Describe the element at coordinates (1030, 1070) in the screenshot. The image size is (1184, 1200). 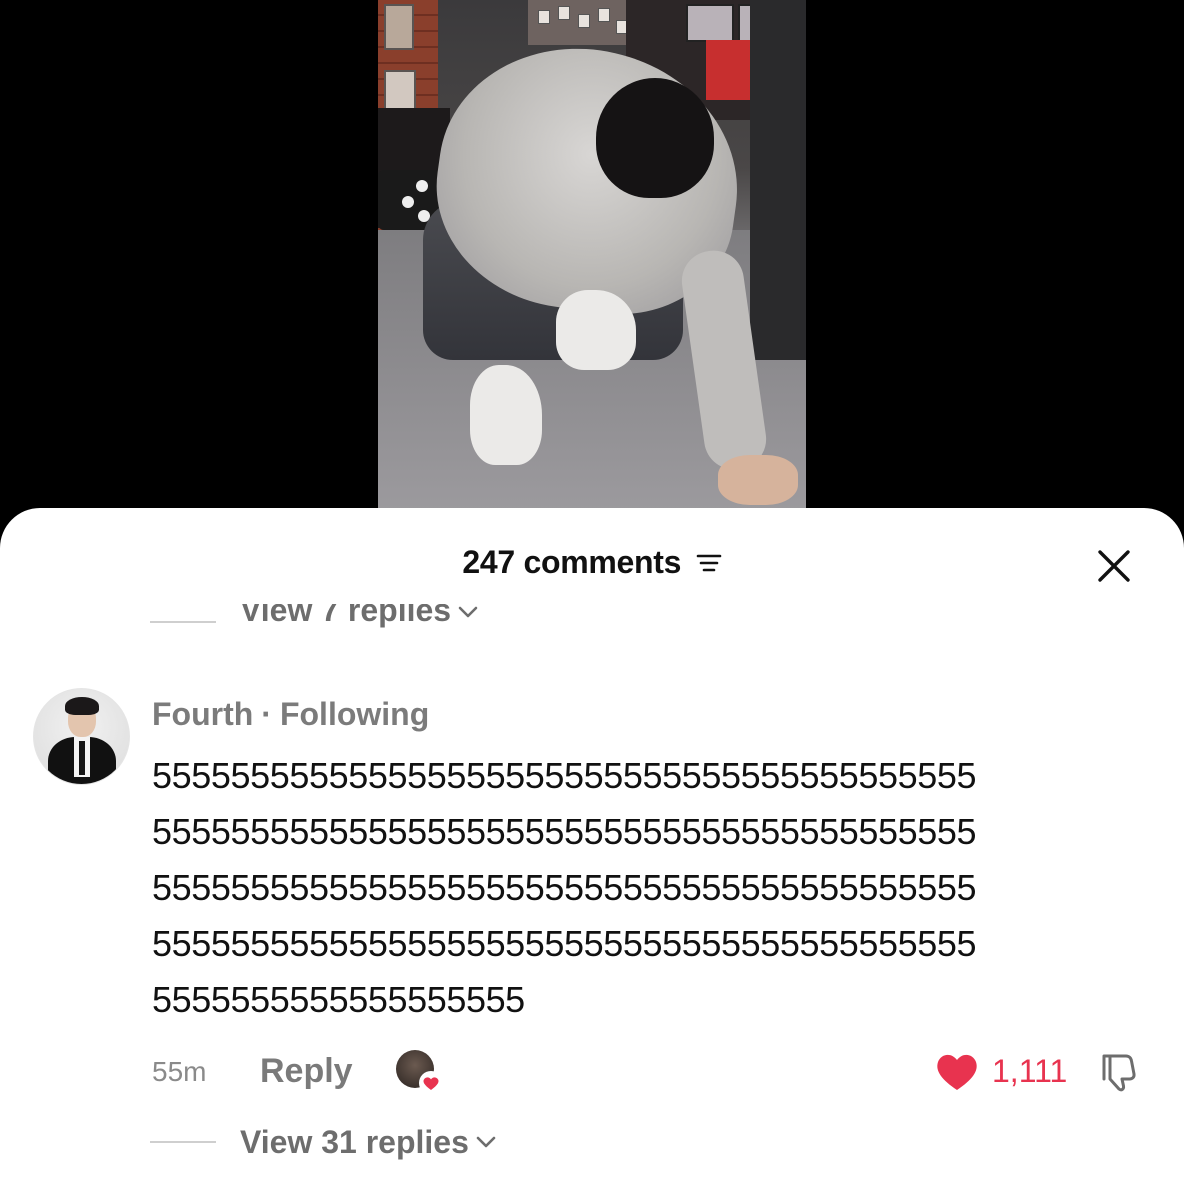
I see `like-count: 1,111` at that location.